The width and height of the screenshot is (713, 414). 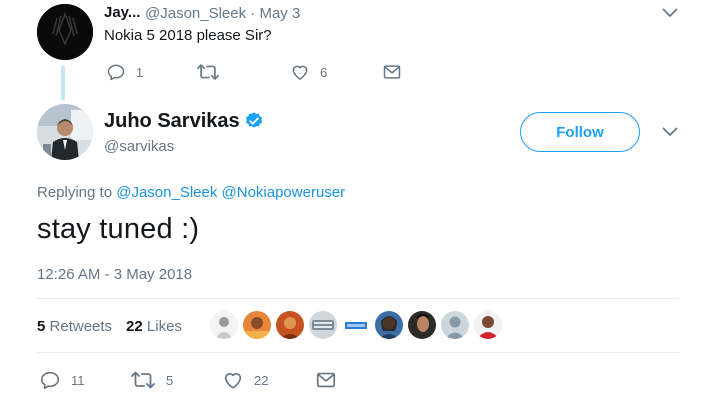 I want to click on retweets-count: 5, so click(x=41, y=326).